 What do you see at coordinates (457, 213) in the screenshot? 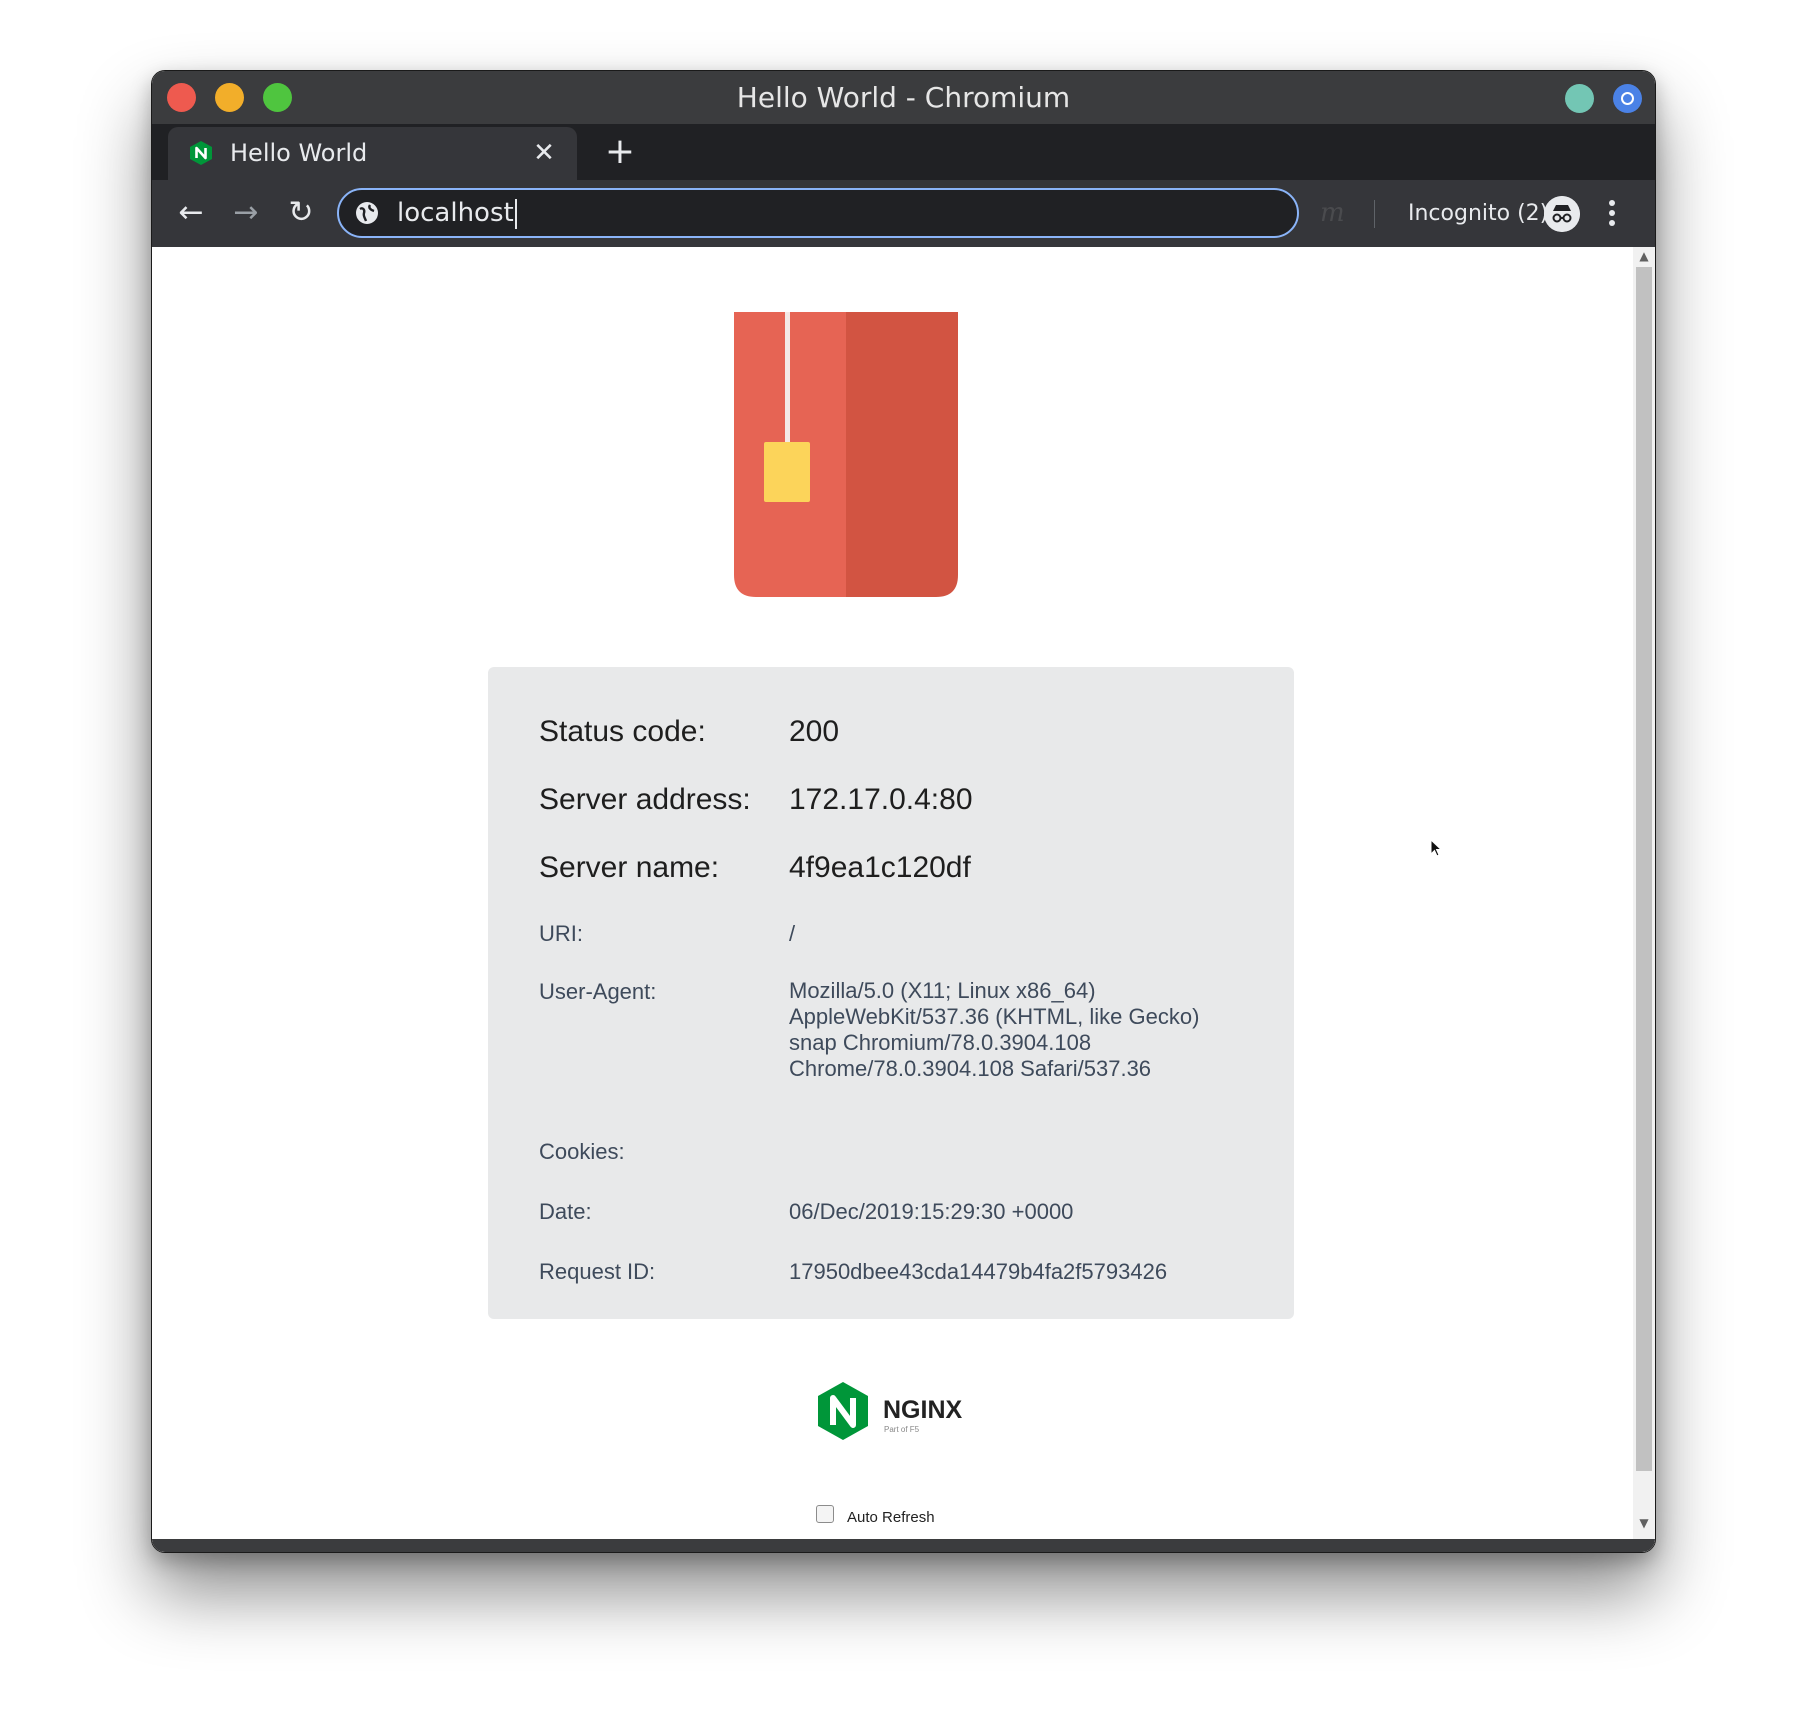
I see `url-text: localhost` at bounding box center [457, 213].